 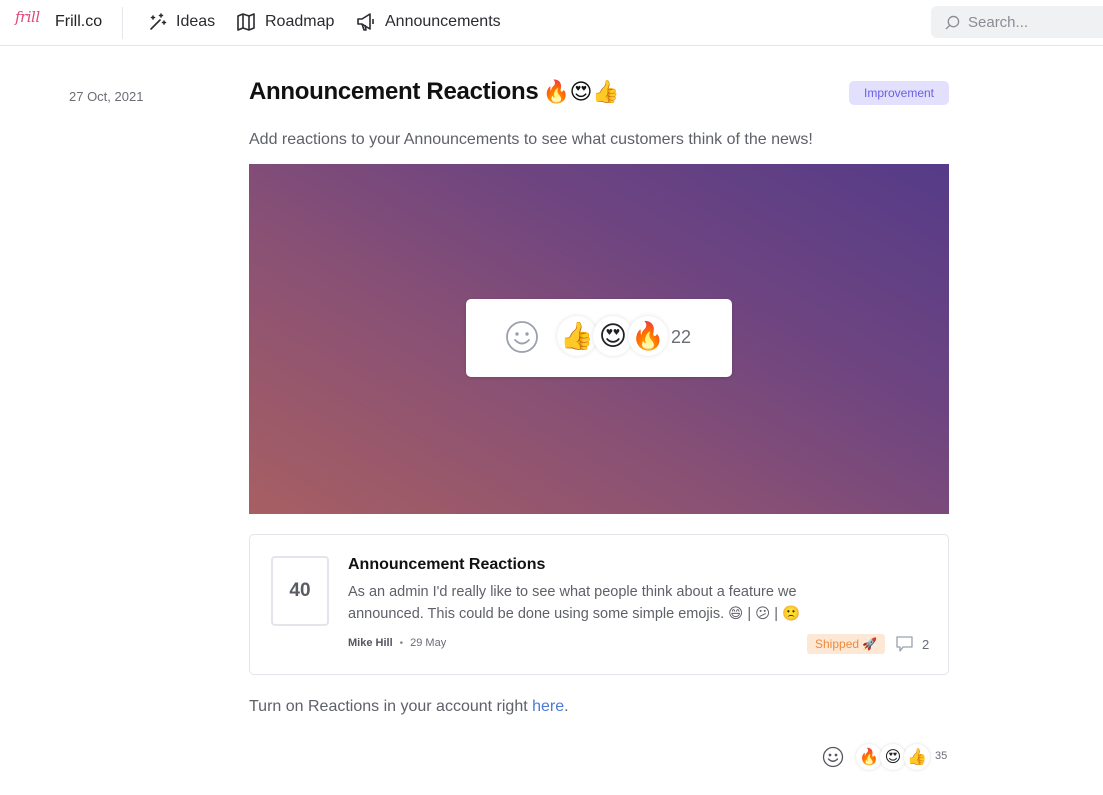 What do you see at coordinates (1033, 22) in the screenshot?
I see `search-input` at bounding box center [1033, 22].